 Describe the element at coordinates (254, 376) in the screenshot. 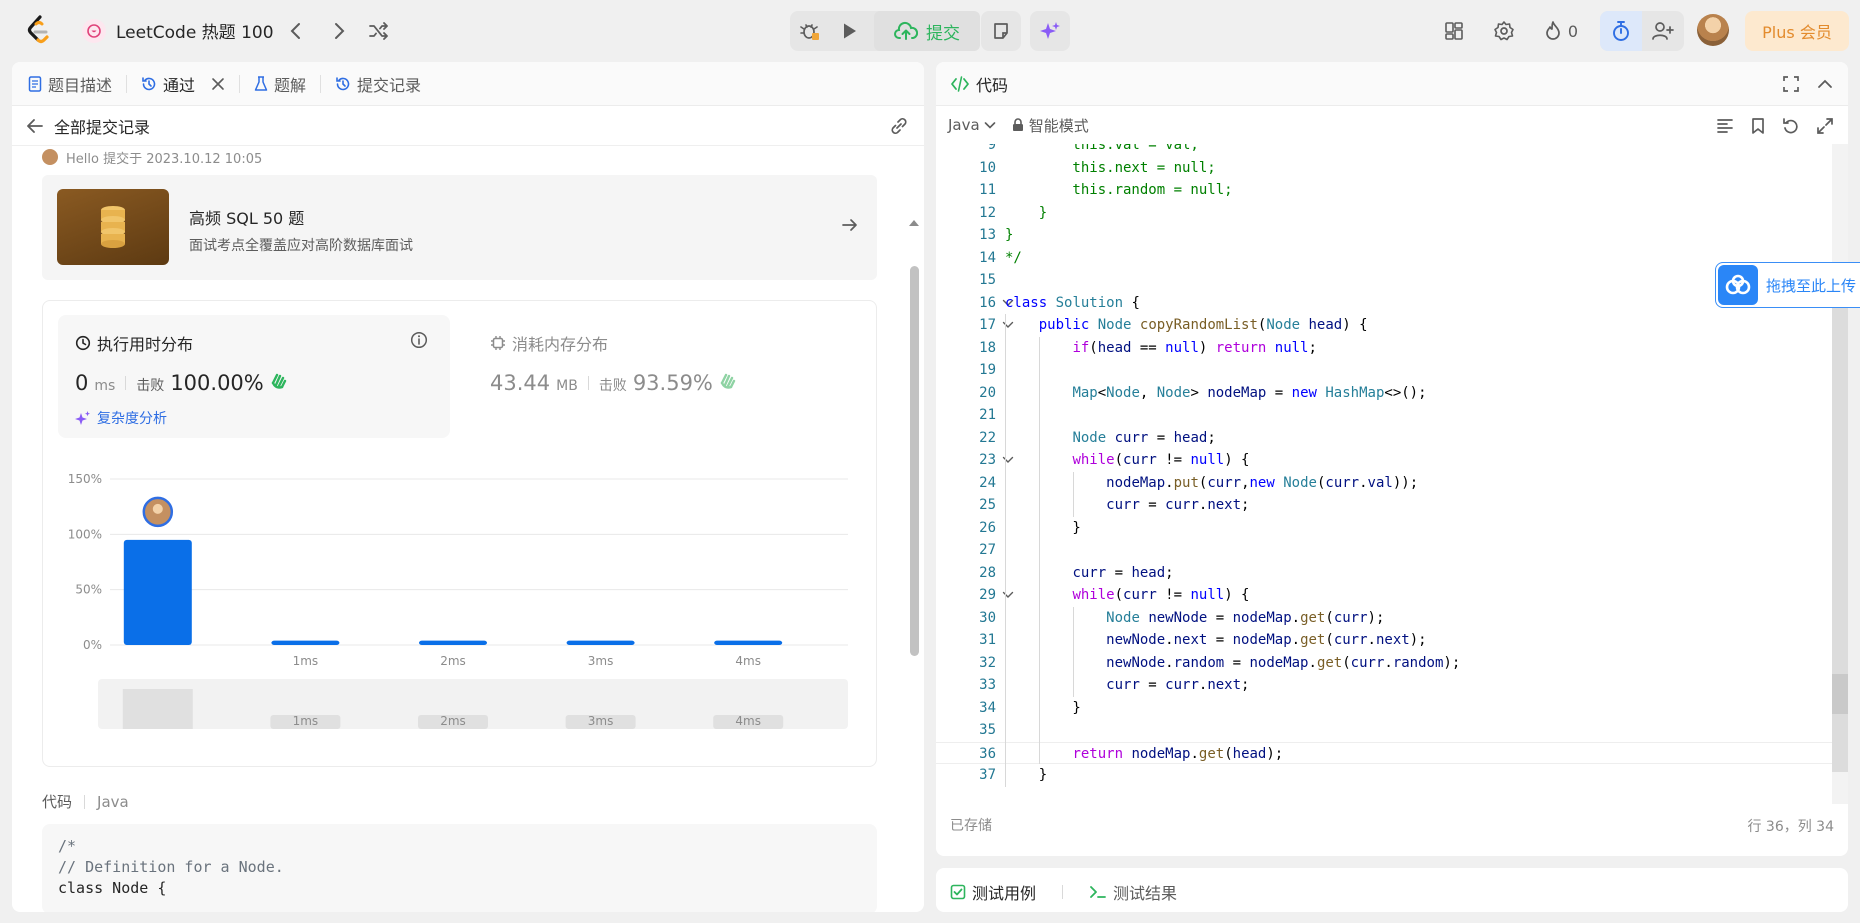

I see `runtime-box: 执行用时分布 0 ms 击败 100.00% 复杂度分析` at that location.